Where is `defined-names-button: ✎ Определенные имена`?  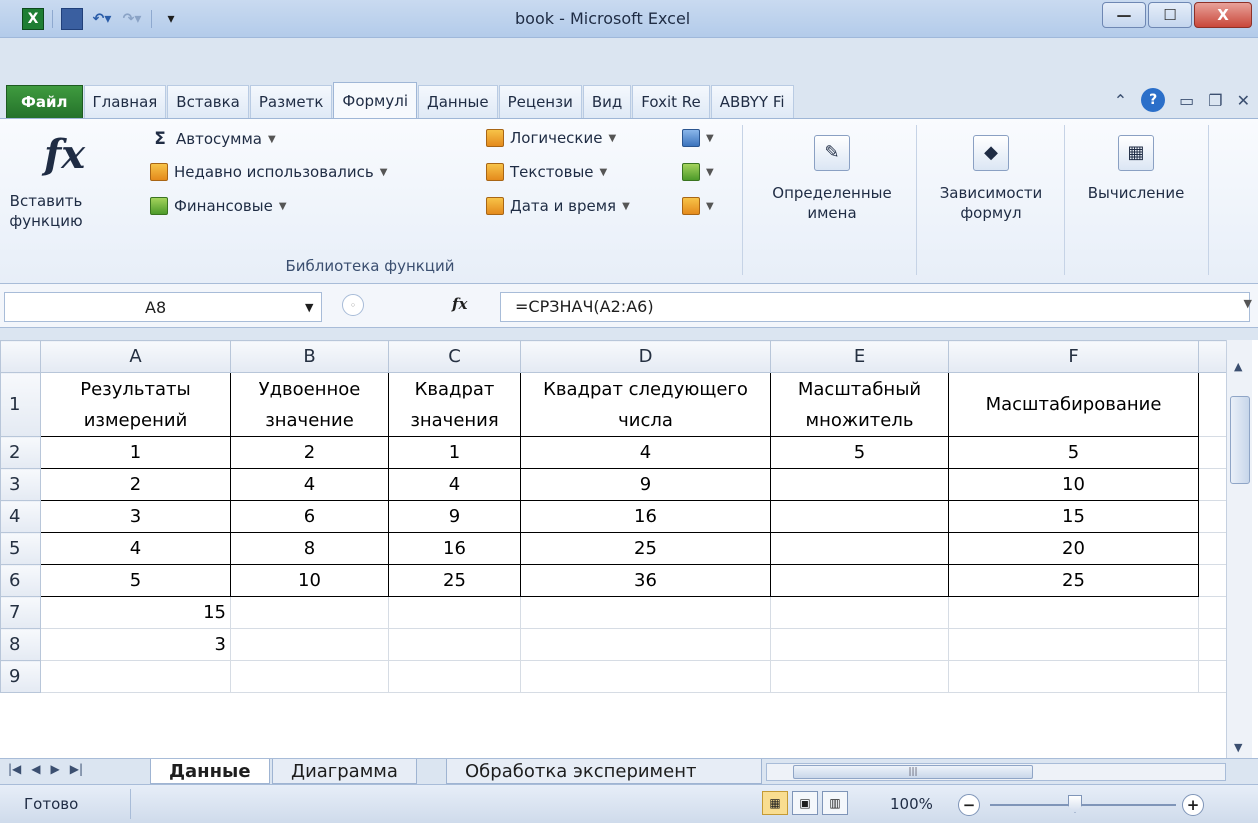 defined-names-button: ✎ Определенные имена is located at coordinates (832, 175).